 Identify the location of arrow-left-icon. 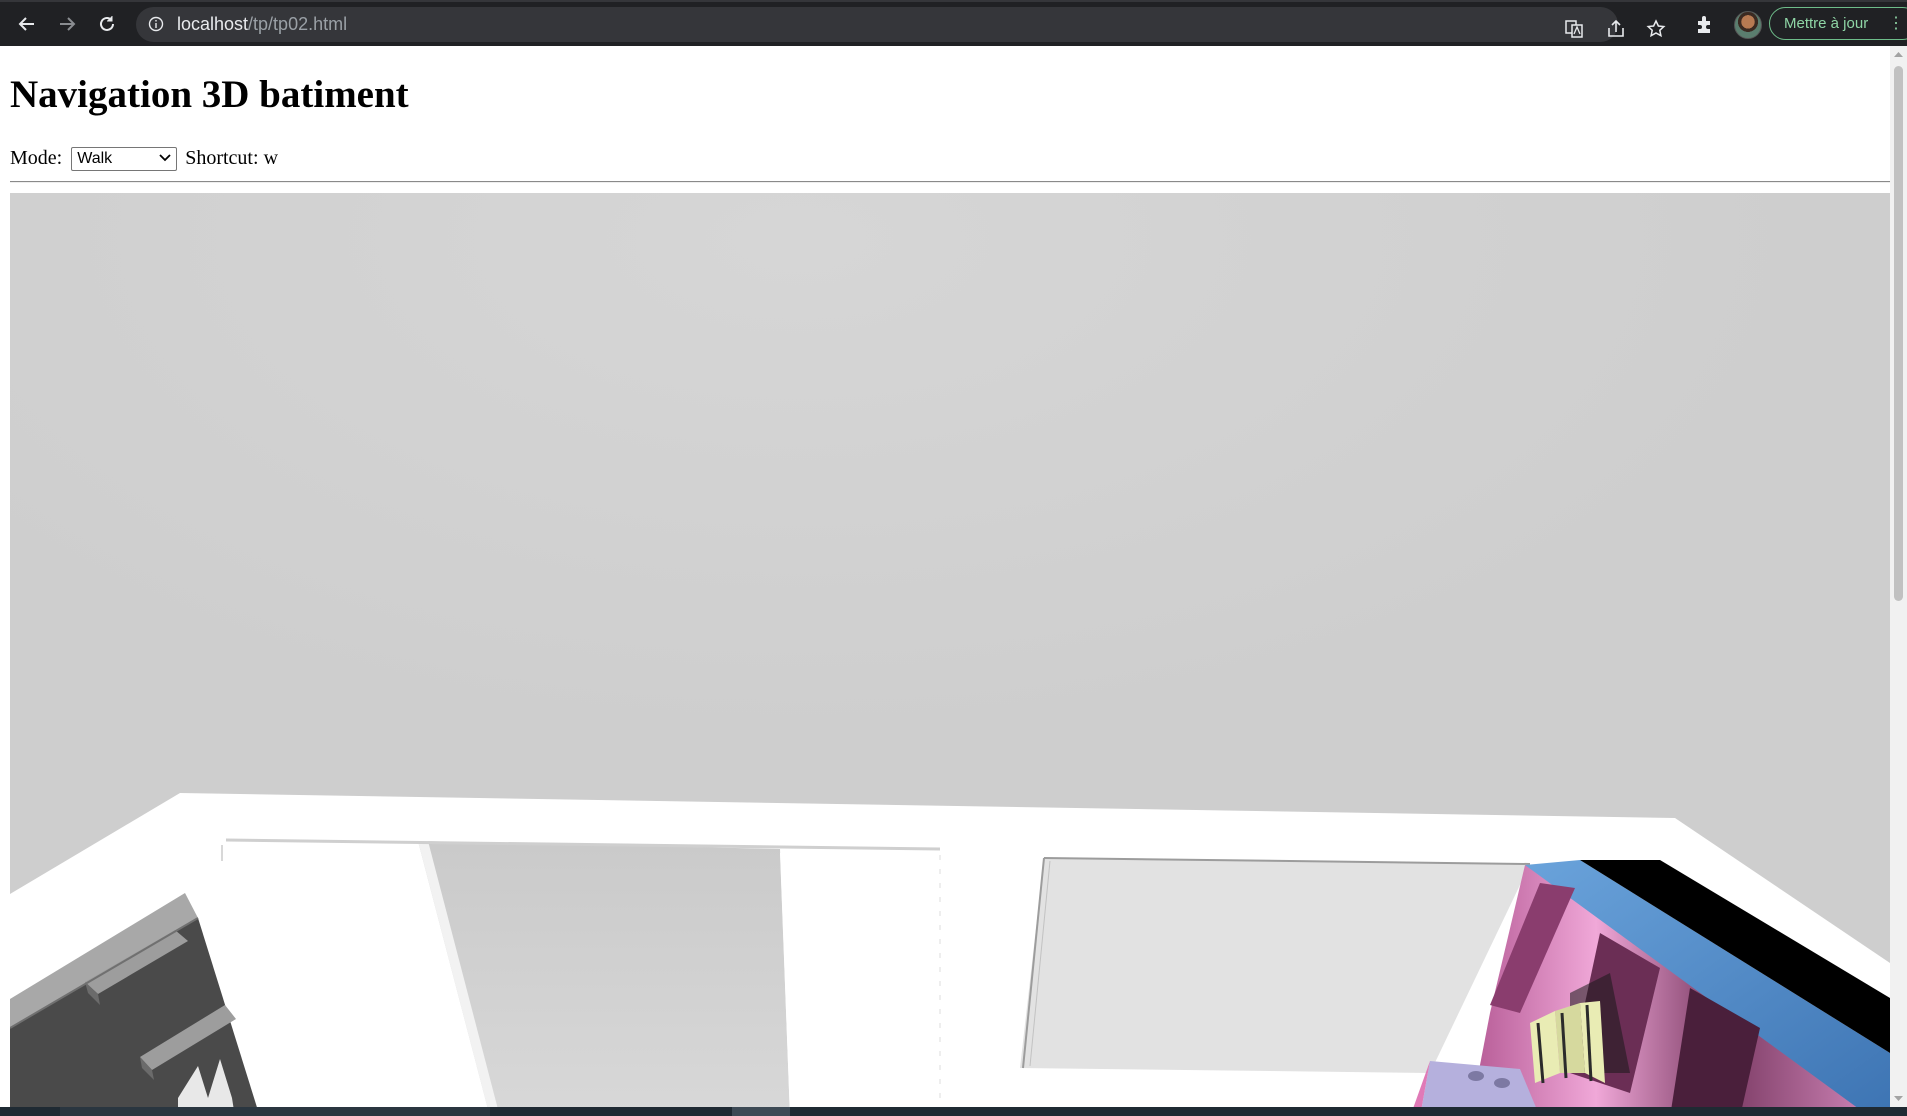
(26, 24).